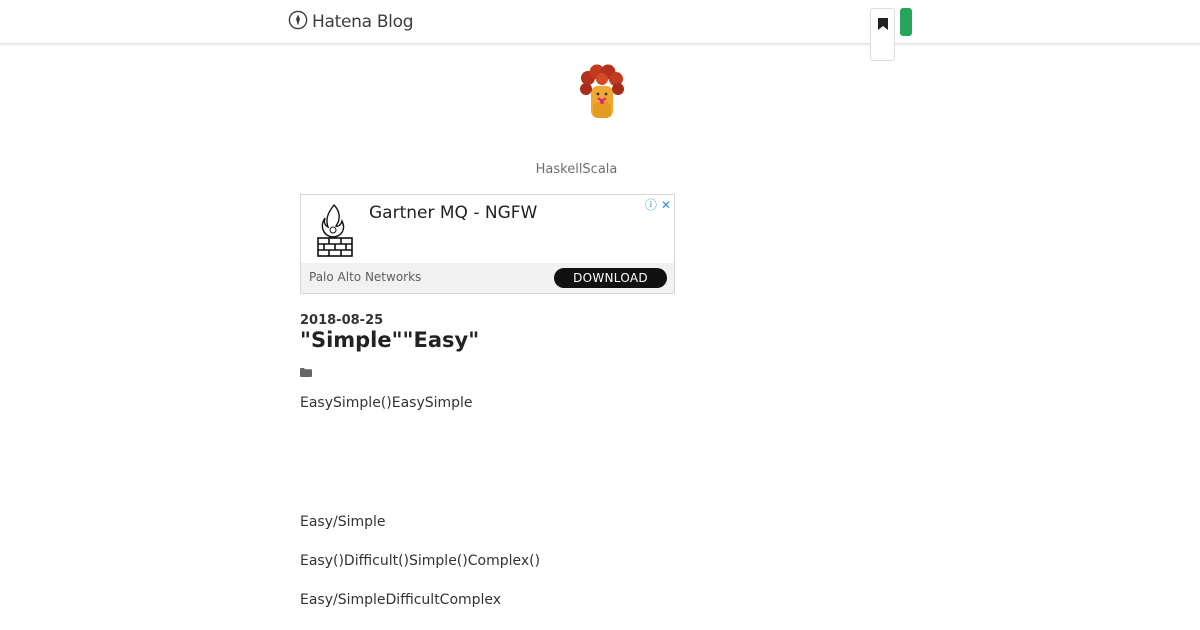  What do you see at coordinates (906, 22) in the screenshot?
I see `menu-toggle` at bounding box center [906, 22].